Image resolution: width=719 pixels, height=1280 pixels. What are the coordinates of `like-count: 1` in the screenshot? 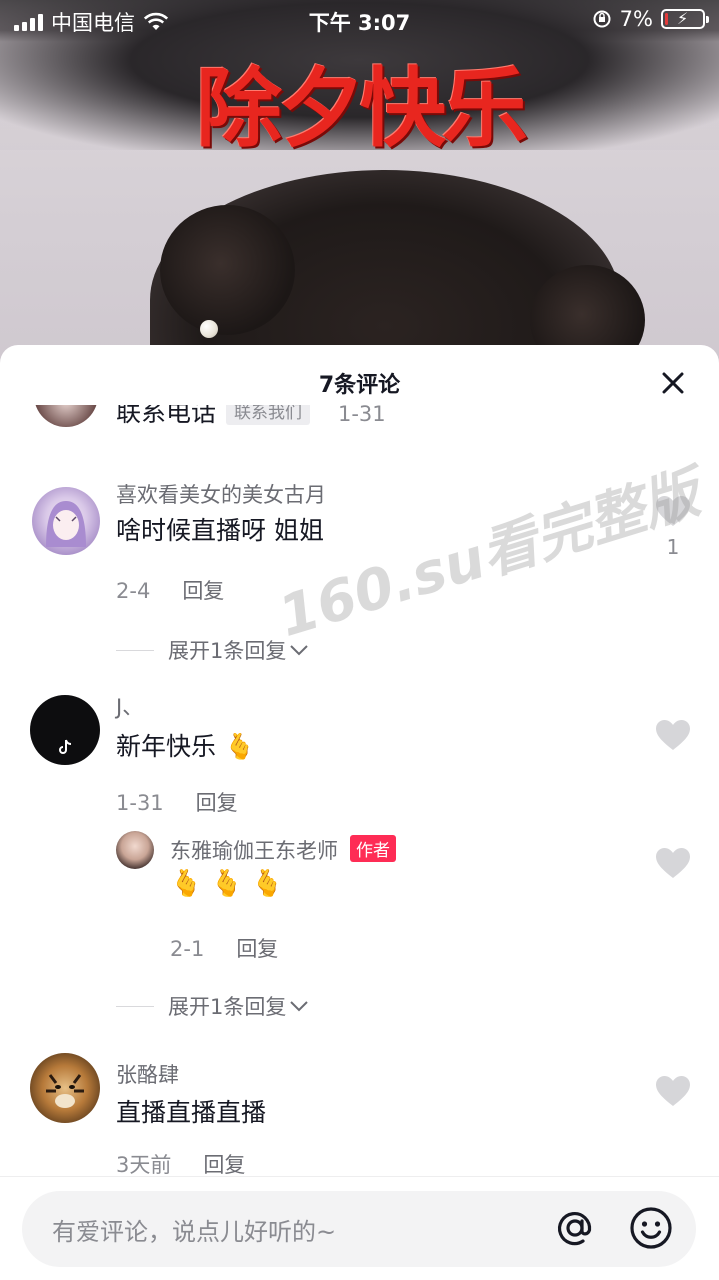 It's located at (673, 547).